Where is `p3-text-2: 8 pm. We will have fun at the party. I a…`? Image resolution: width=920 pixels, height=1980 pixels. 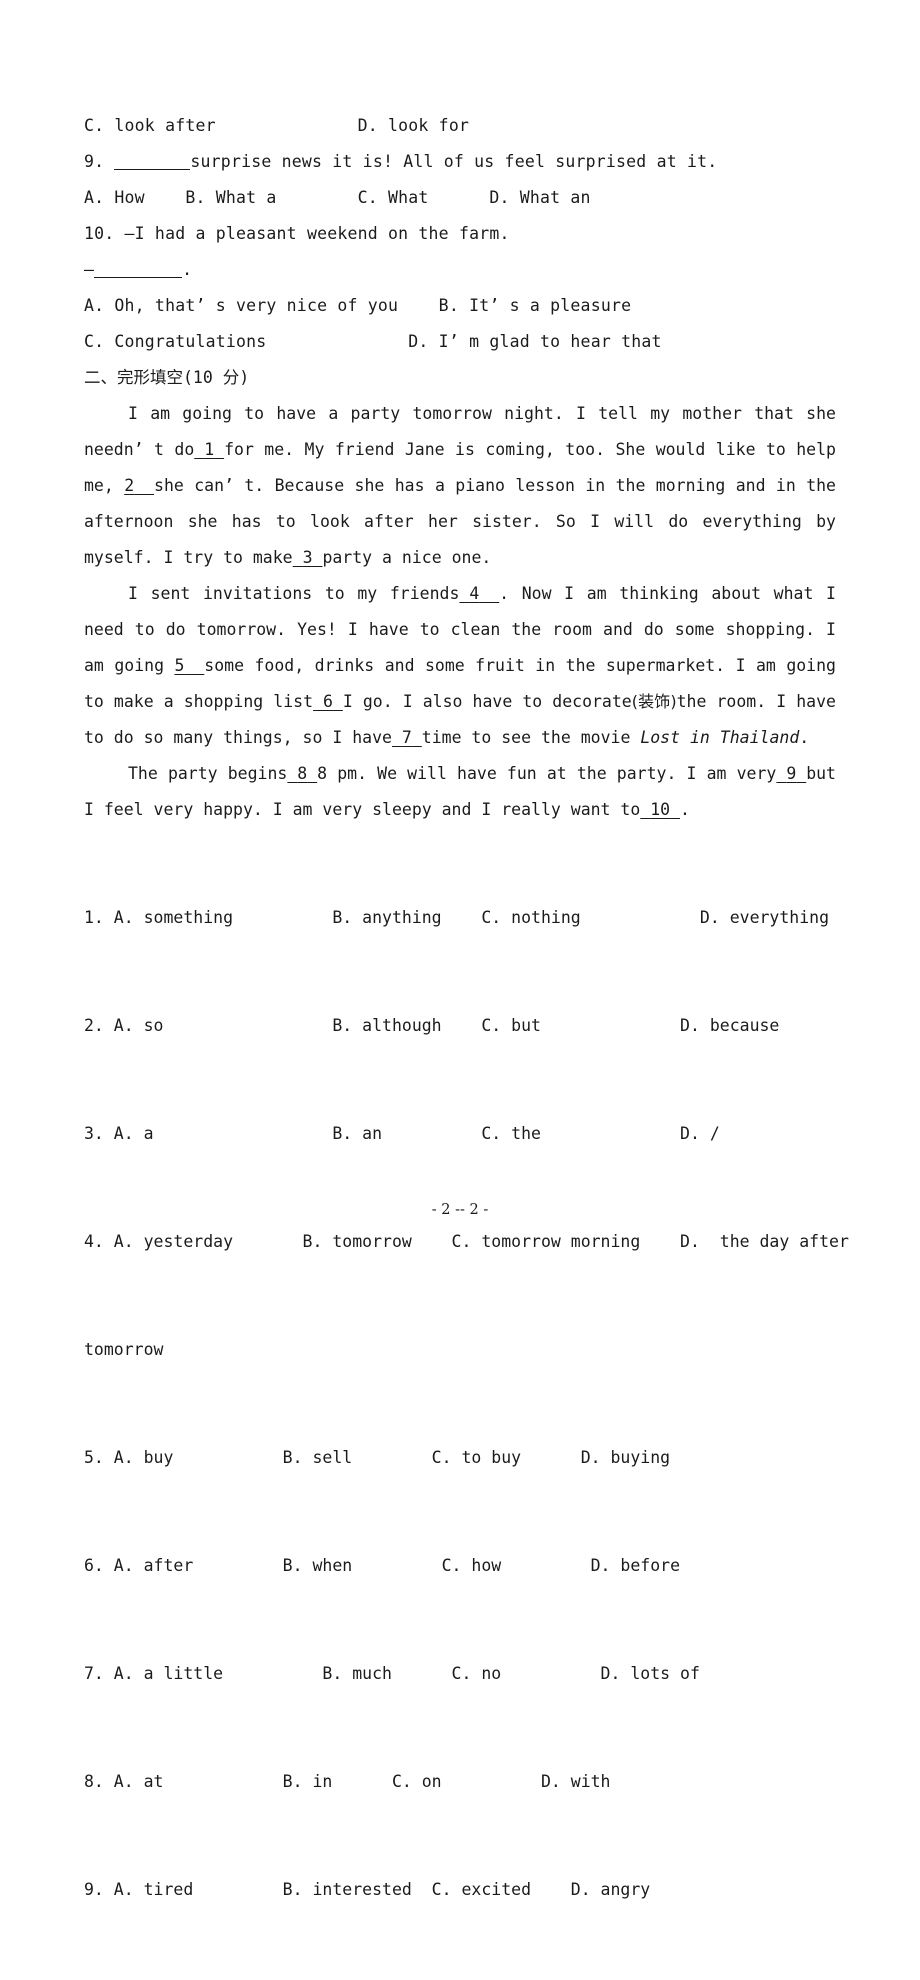 p3-text-2: 8 pm. We will have fun at the party. I a… is located at coordinates (547, 773).